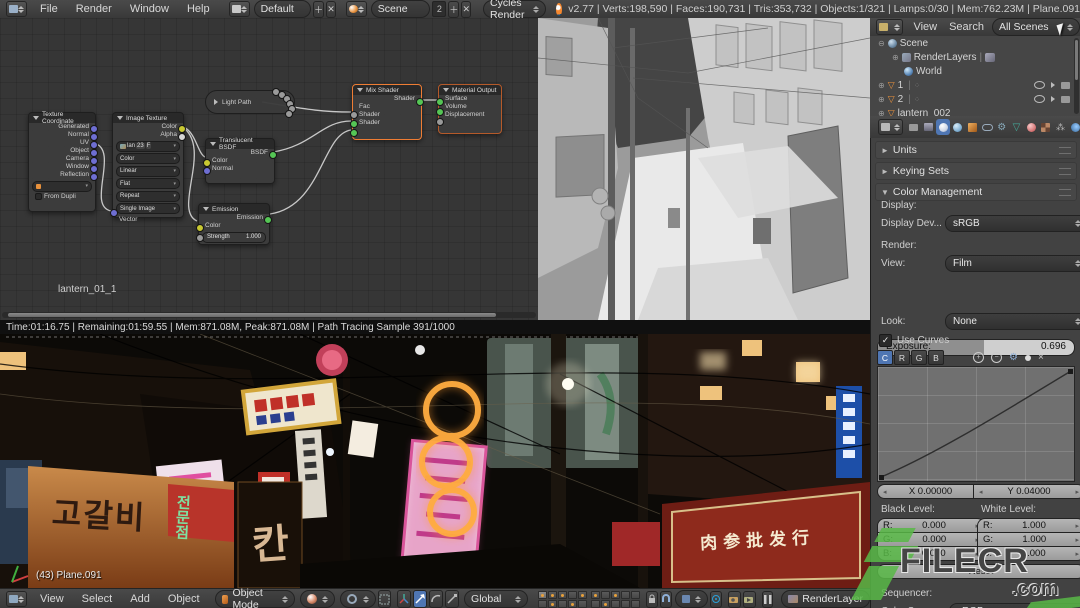 This screenshot has height=608, width=1080. I want to click on add-layout-button: ＋, so click(319, 9).